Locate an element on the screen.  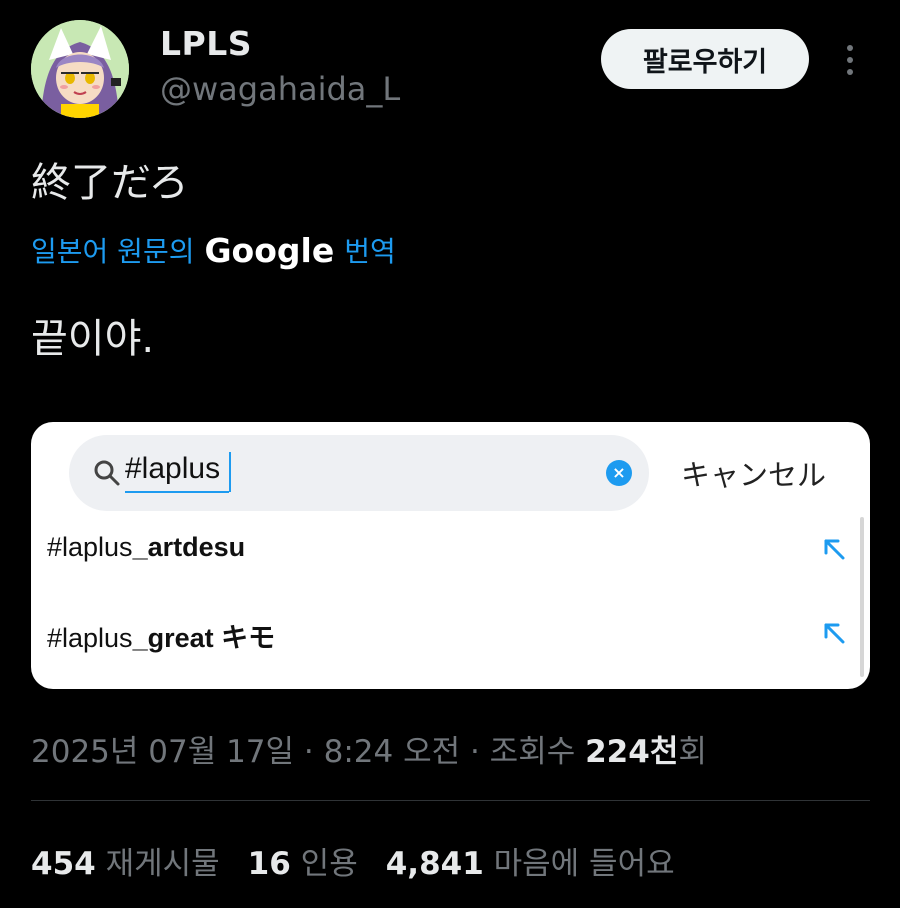
likes-stat: 4,841 마음에 들어요 is located at coordinates (530, 860).